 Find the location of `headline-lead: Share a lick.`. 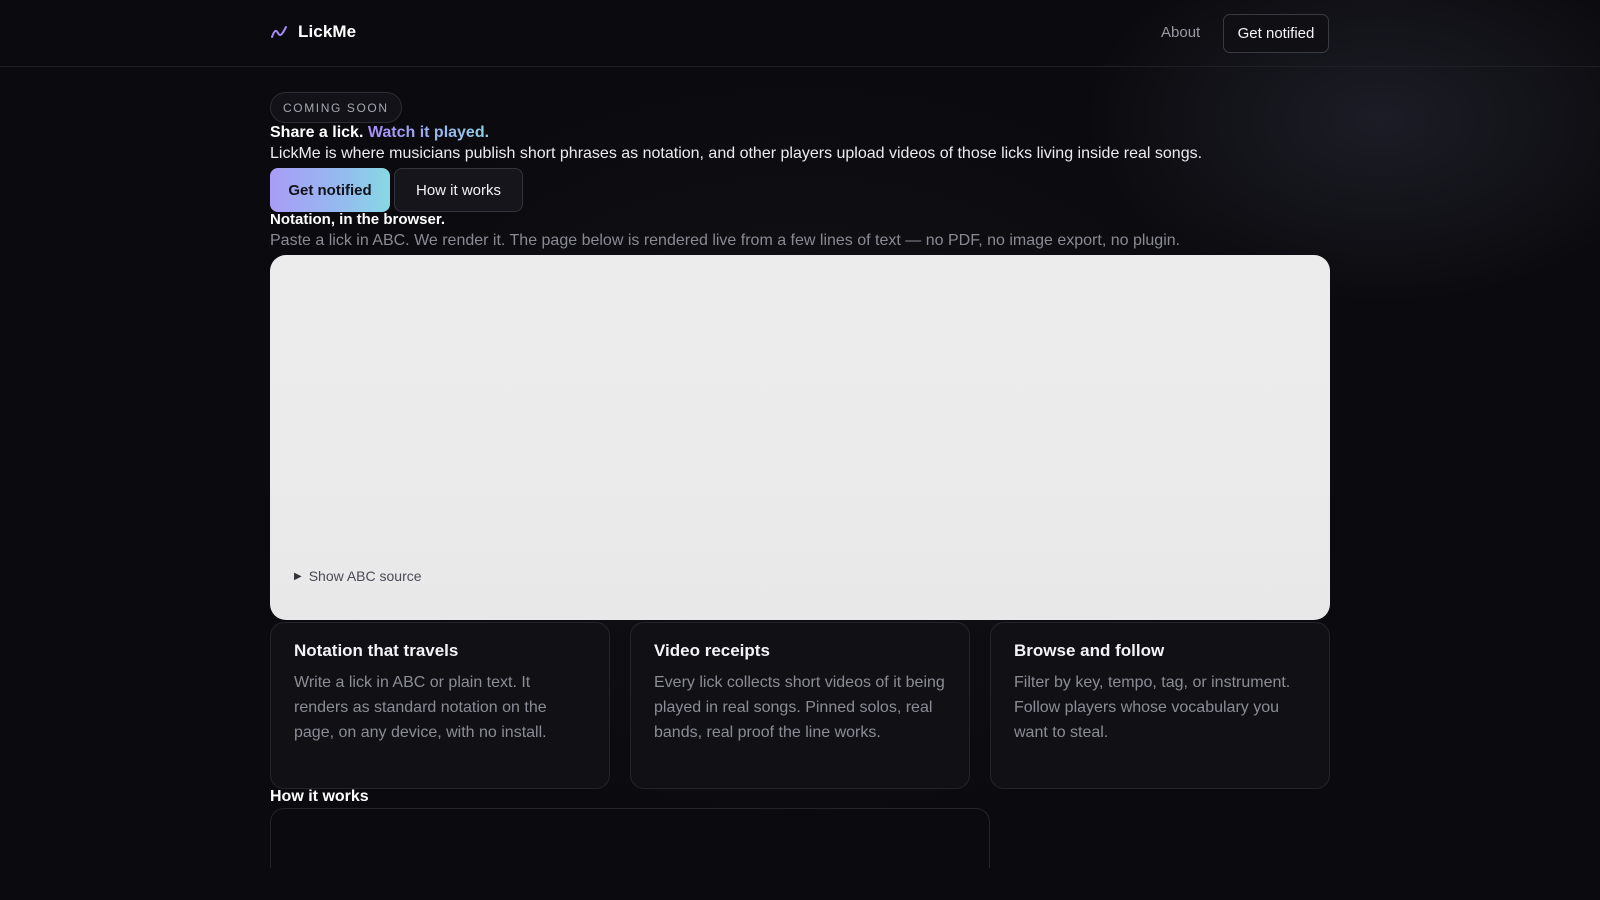

headline-lead: Share a lick. is located at coordinates (317, 132).